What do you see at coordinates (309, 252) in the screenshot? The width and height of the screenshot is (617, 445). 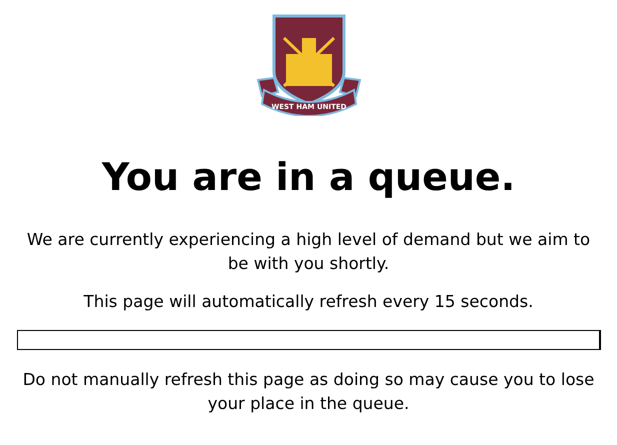 I see `info-text: We are currently experiencing a high level of demand but we aim to be with you shortly.` at bounding box center [309, 252].